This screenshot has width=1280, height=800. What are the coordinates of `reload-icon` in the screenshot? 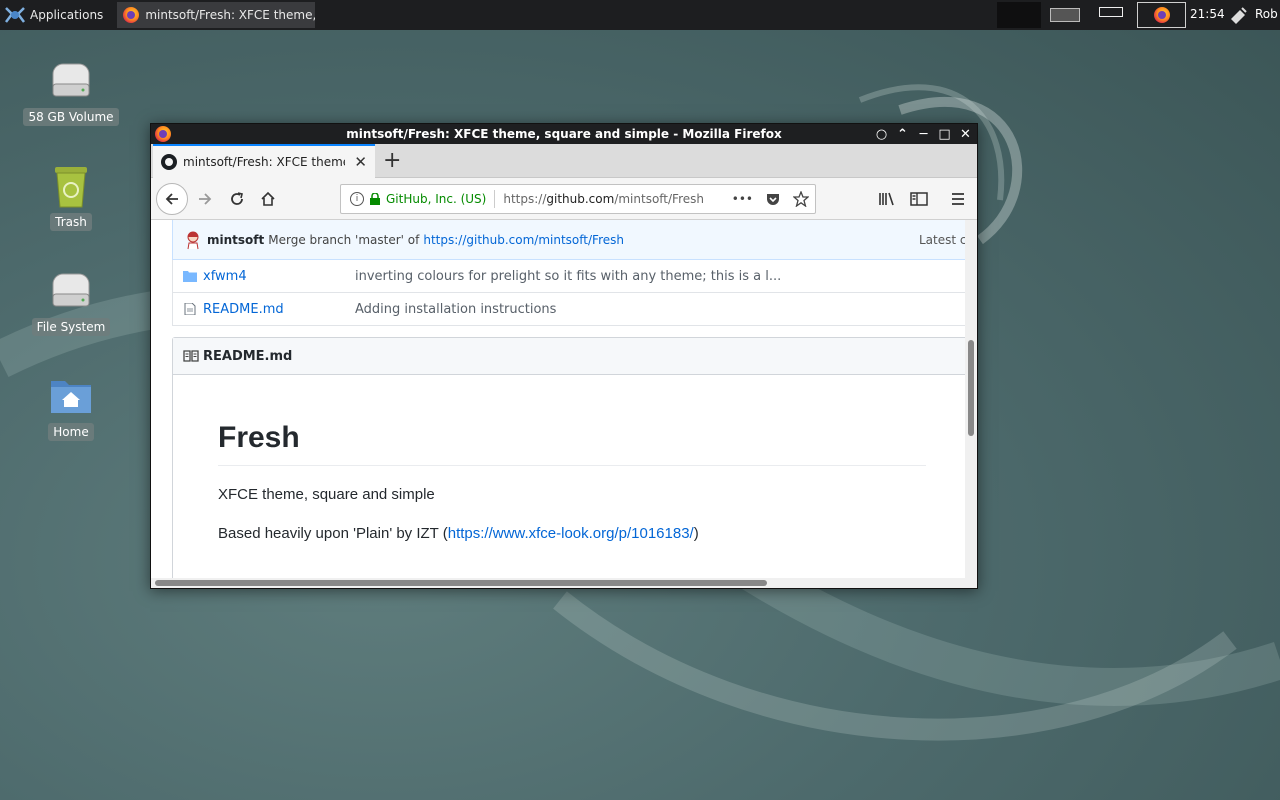 It's located at (237, 198).